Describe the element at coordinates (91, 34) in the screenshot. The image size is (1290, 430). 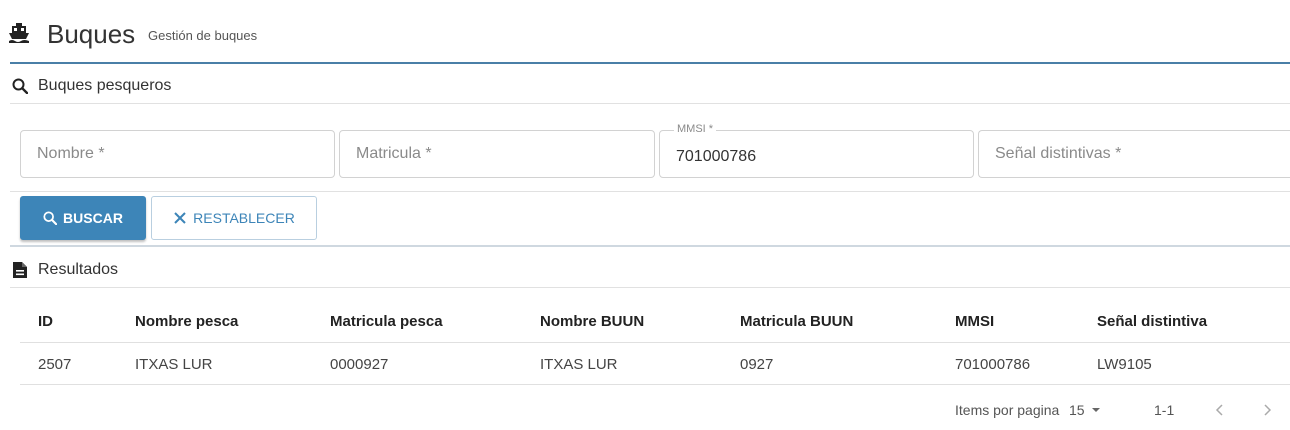
I see `page-title: Buques` at that location.